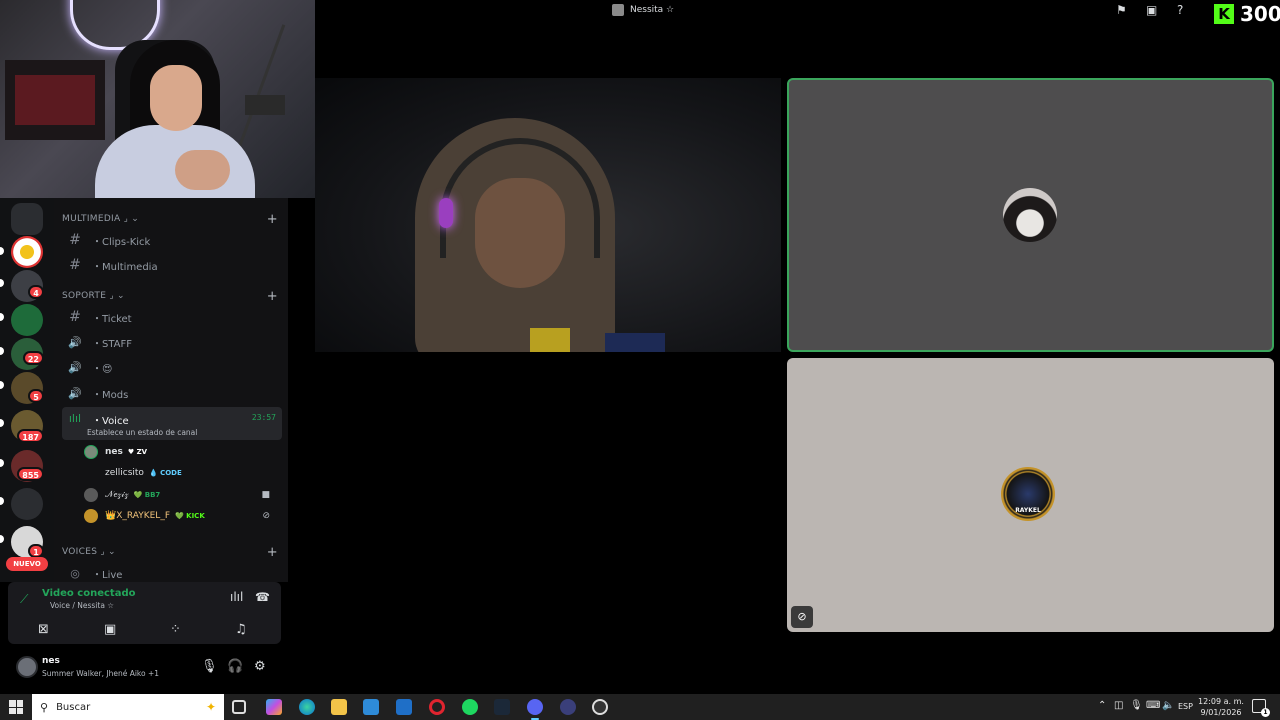  What do you see at coordinates (470, 707) in the screenshot?
I see `spotify-icon` at bounding box center [470, 707].